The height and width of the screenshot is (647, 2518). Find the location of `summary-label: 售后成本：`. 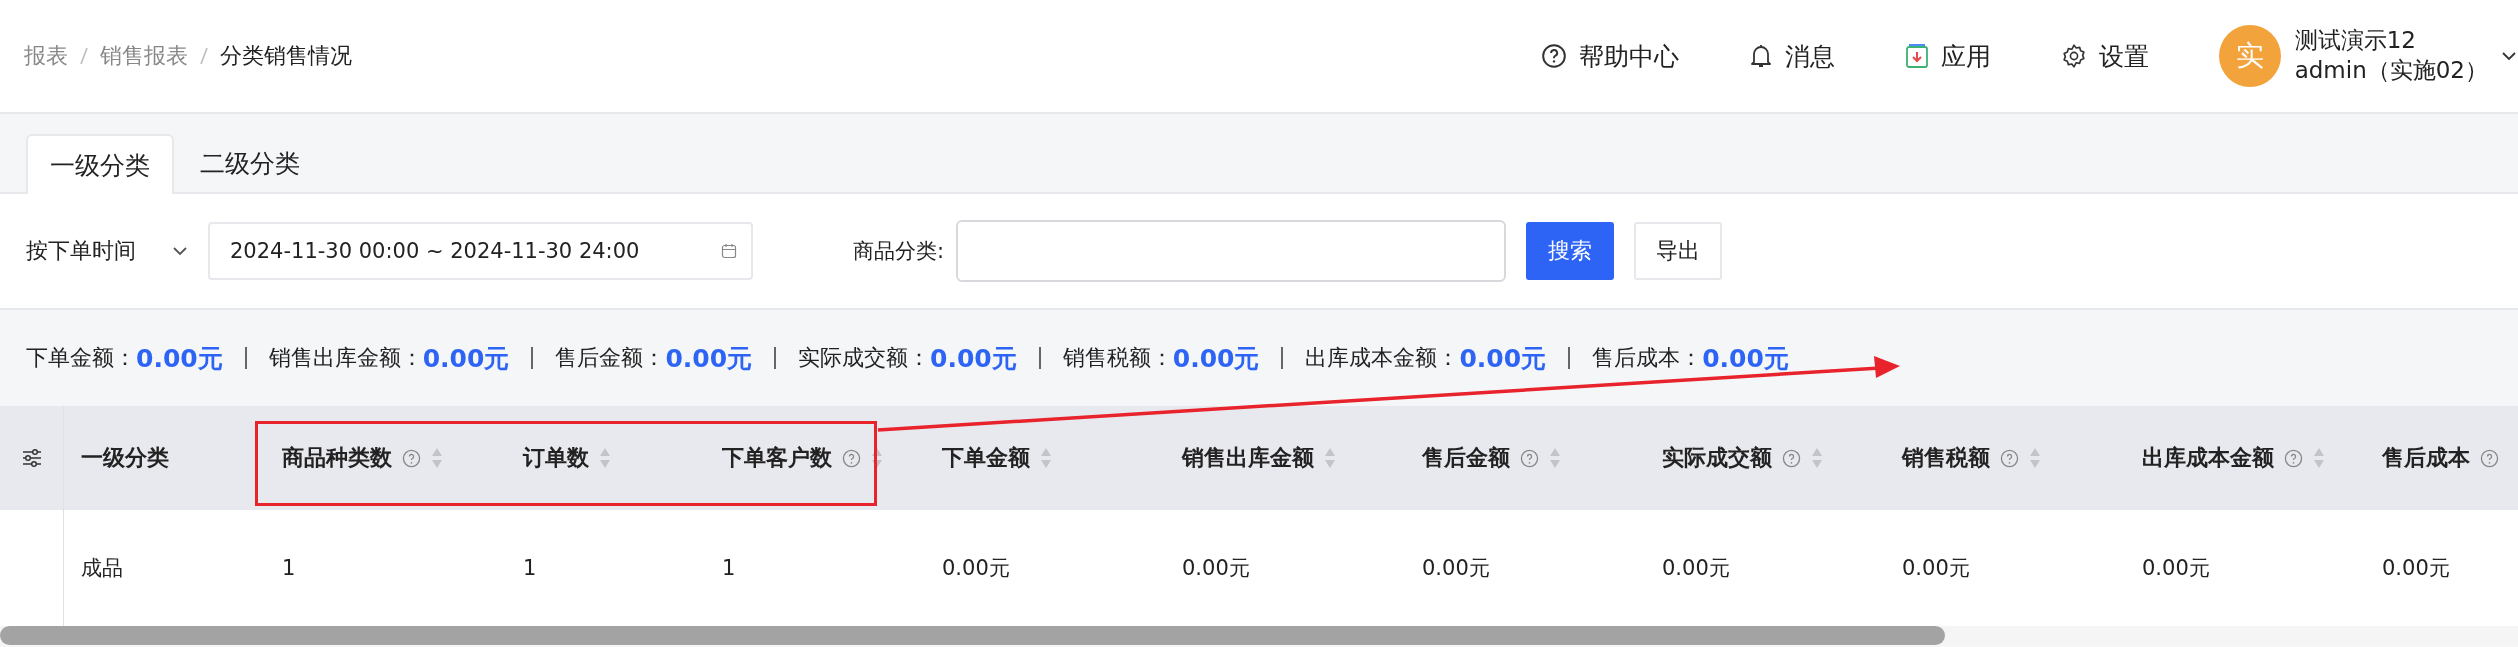

summary-label: 售后成本： is located at coordinates (1647, 358).